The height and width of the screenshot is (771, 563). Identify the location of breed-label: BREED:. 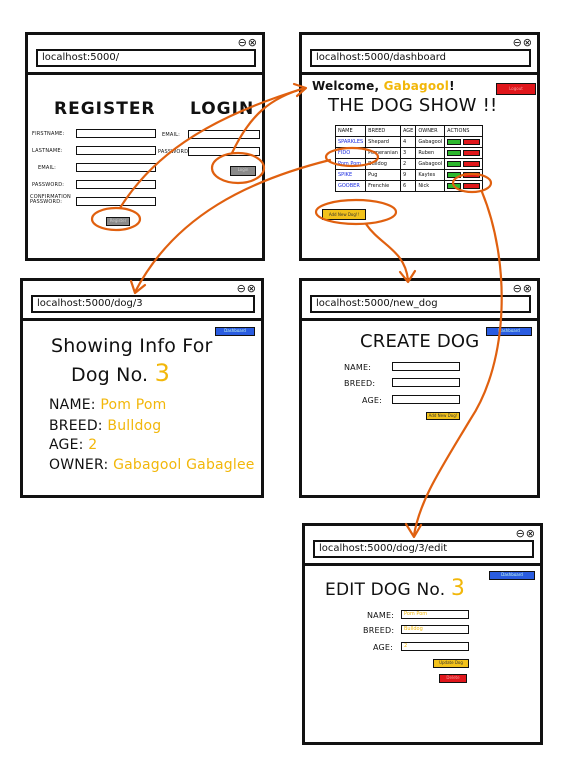
(76, 426).